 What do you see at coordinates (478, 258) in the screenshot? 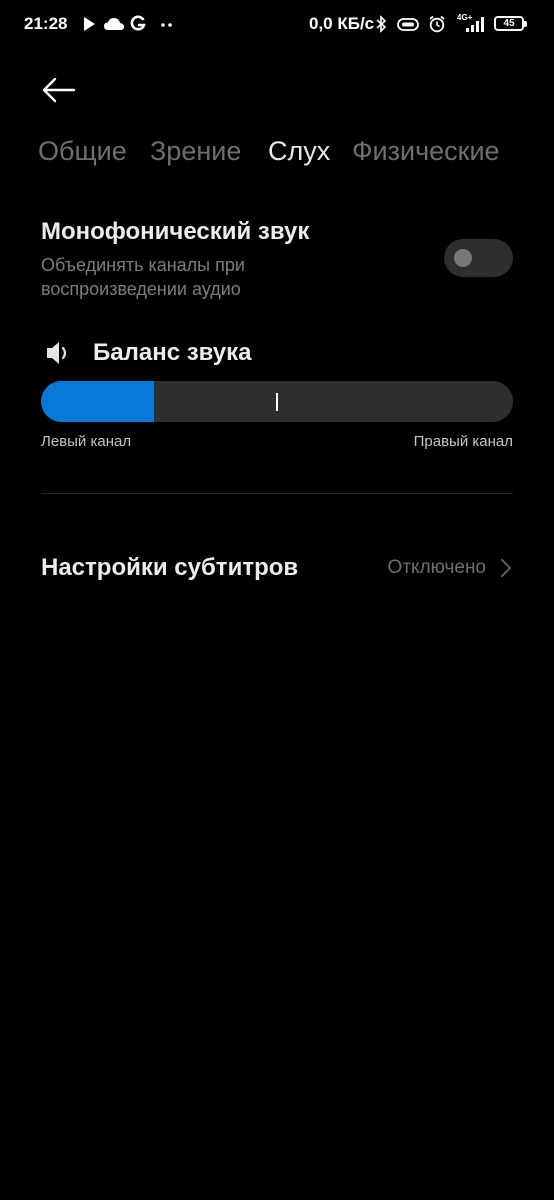
I see `mono-audio-toggle` at bounding box center [478, 258].